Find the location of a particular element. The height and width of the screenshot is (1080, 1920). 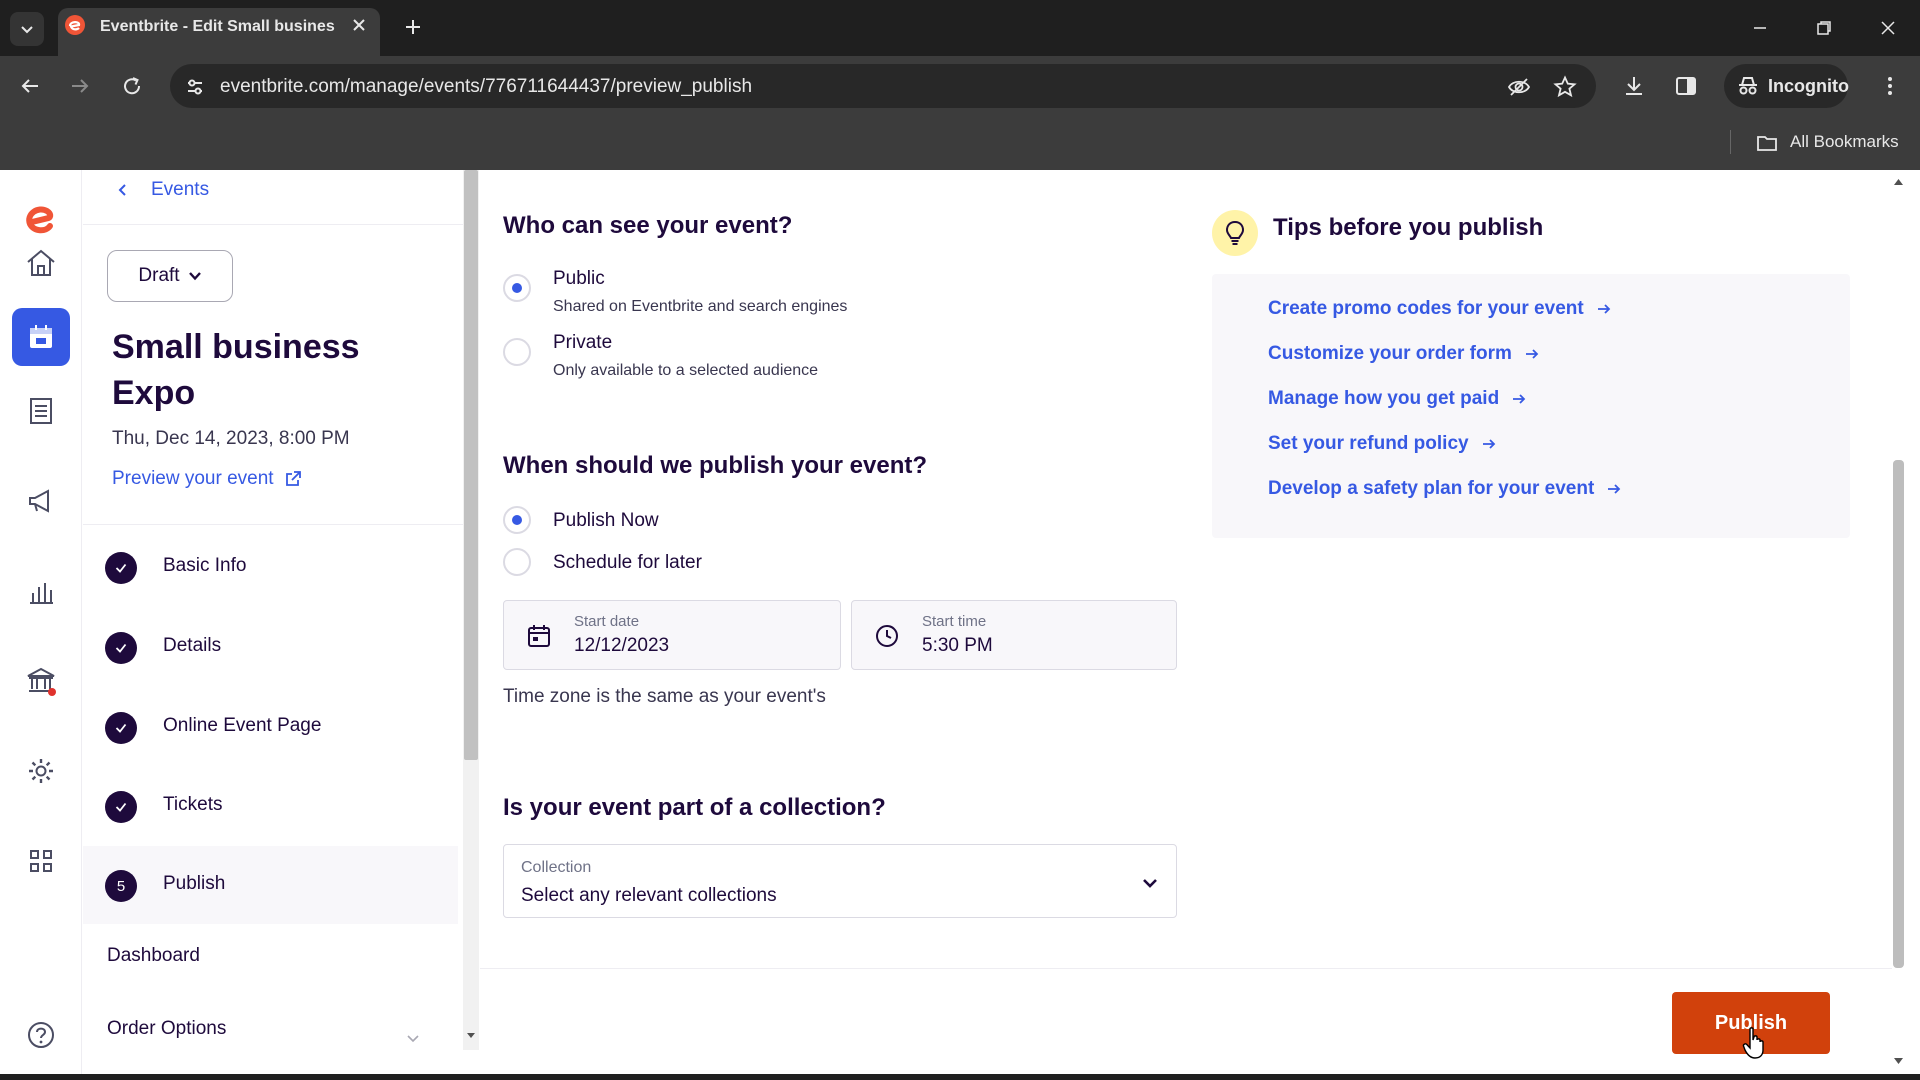

bookmarks-bar: All Bookmarks is located at coordinates (960, 143).